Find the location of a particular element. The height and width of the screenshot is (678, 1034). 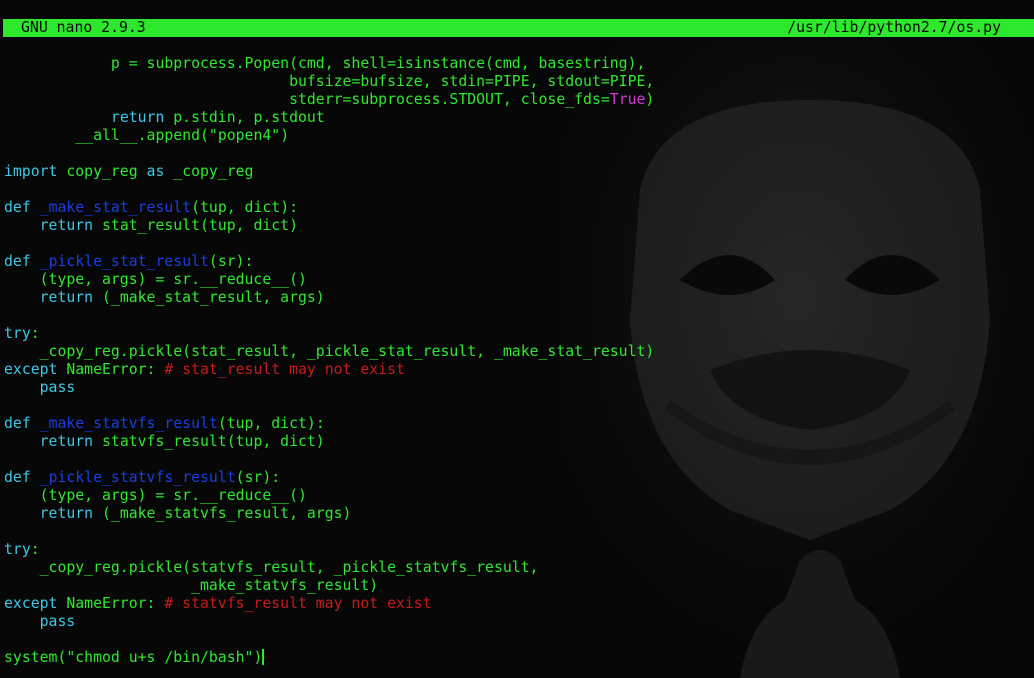

code-line: _make_statvfs_result) is located at coordinates (329, 586).